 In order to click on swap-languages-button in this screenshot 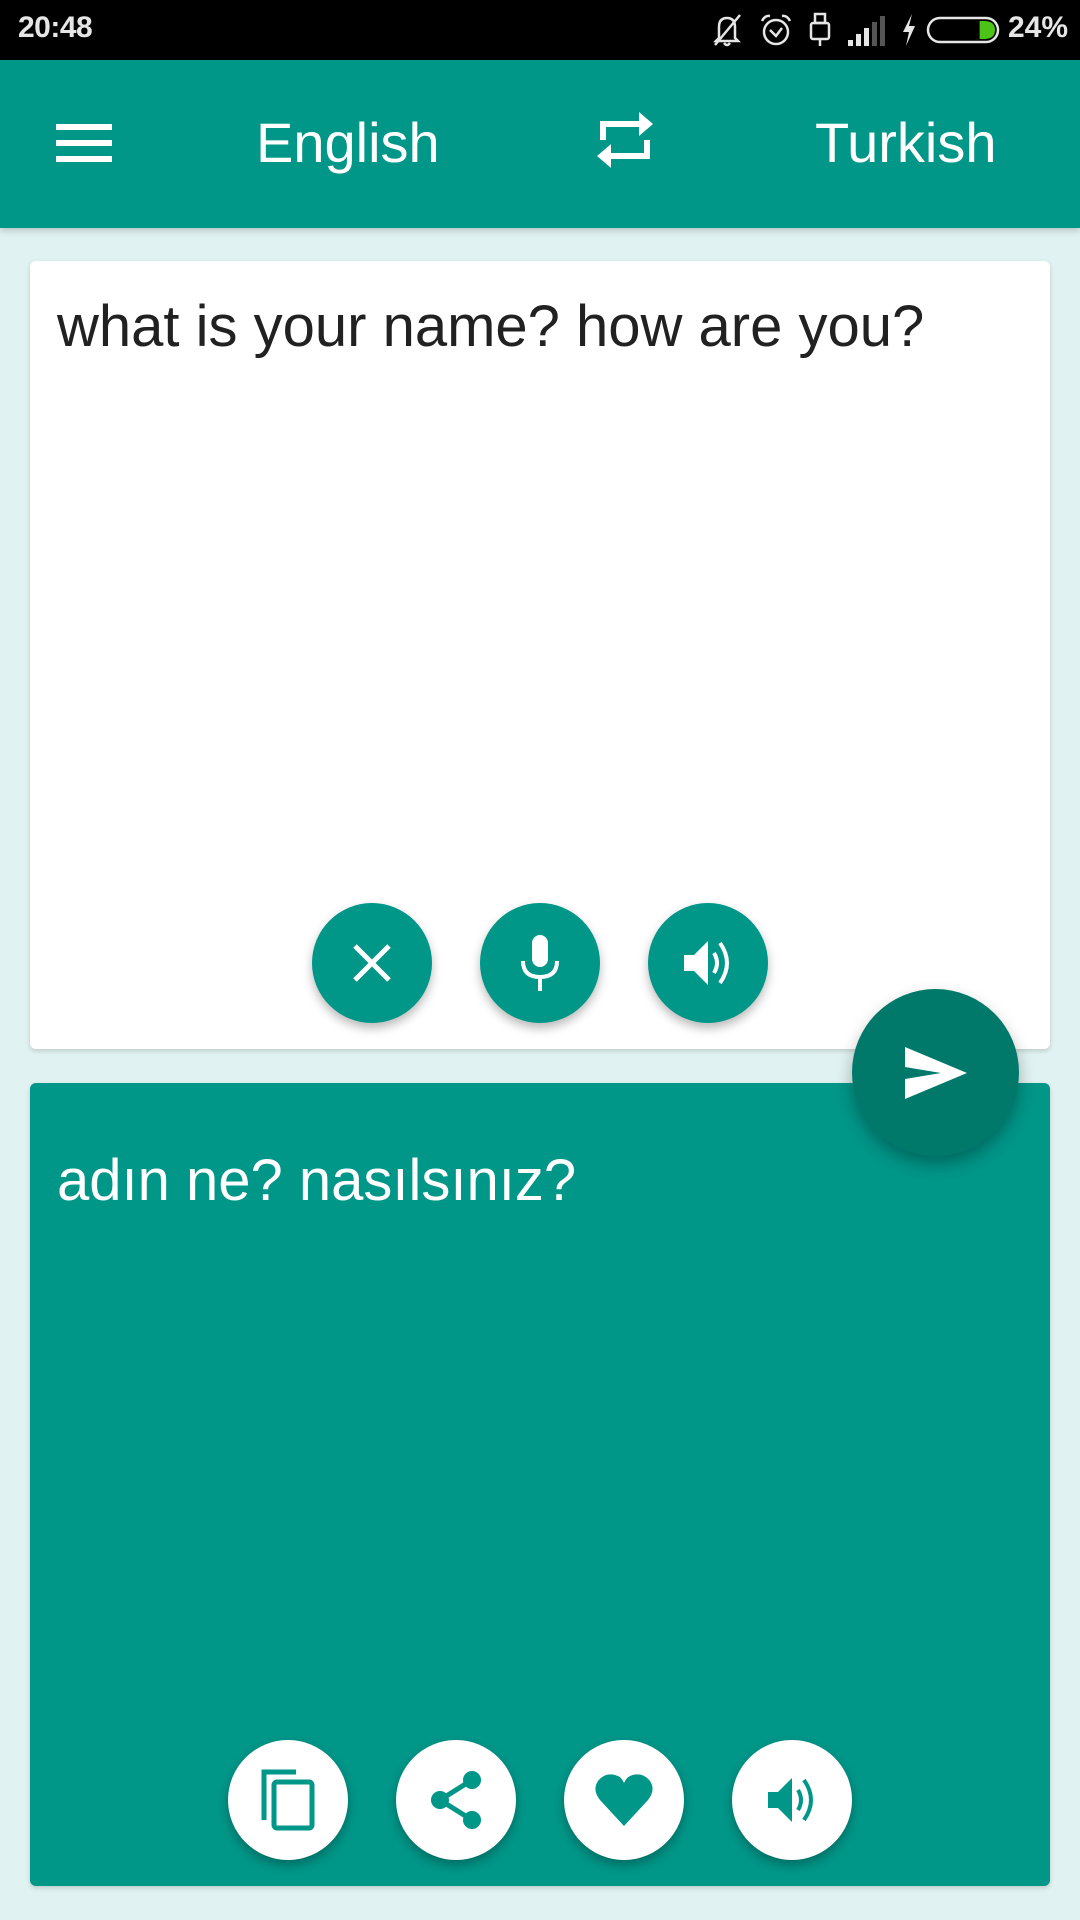, I will do `click(625, 140)`.